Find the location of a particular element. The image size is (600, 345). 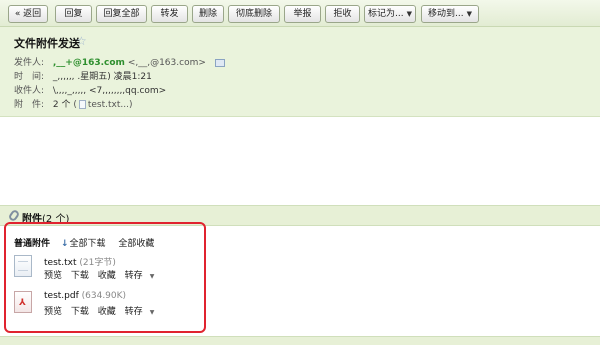

time-row: 时 间: _,,,,,, .星期五) 凌晨1:21 is located at coordinates (83, 75).